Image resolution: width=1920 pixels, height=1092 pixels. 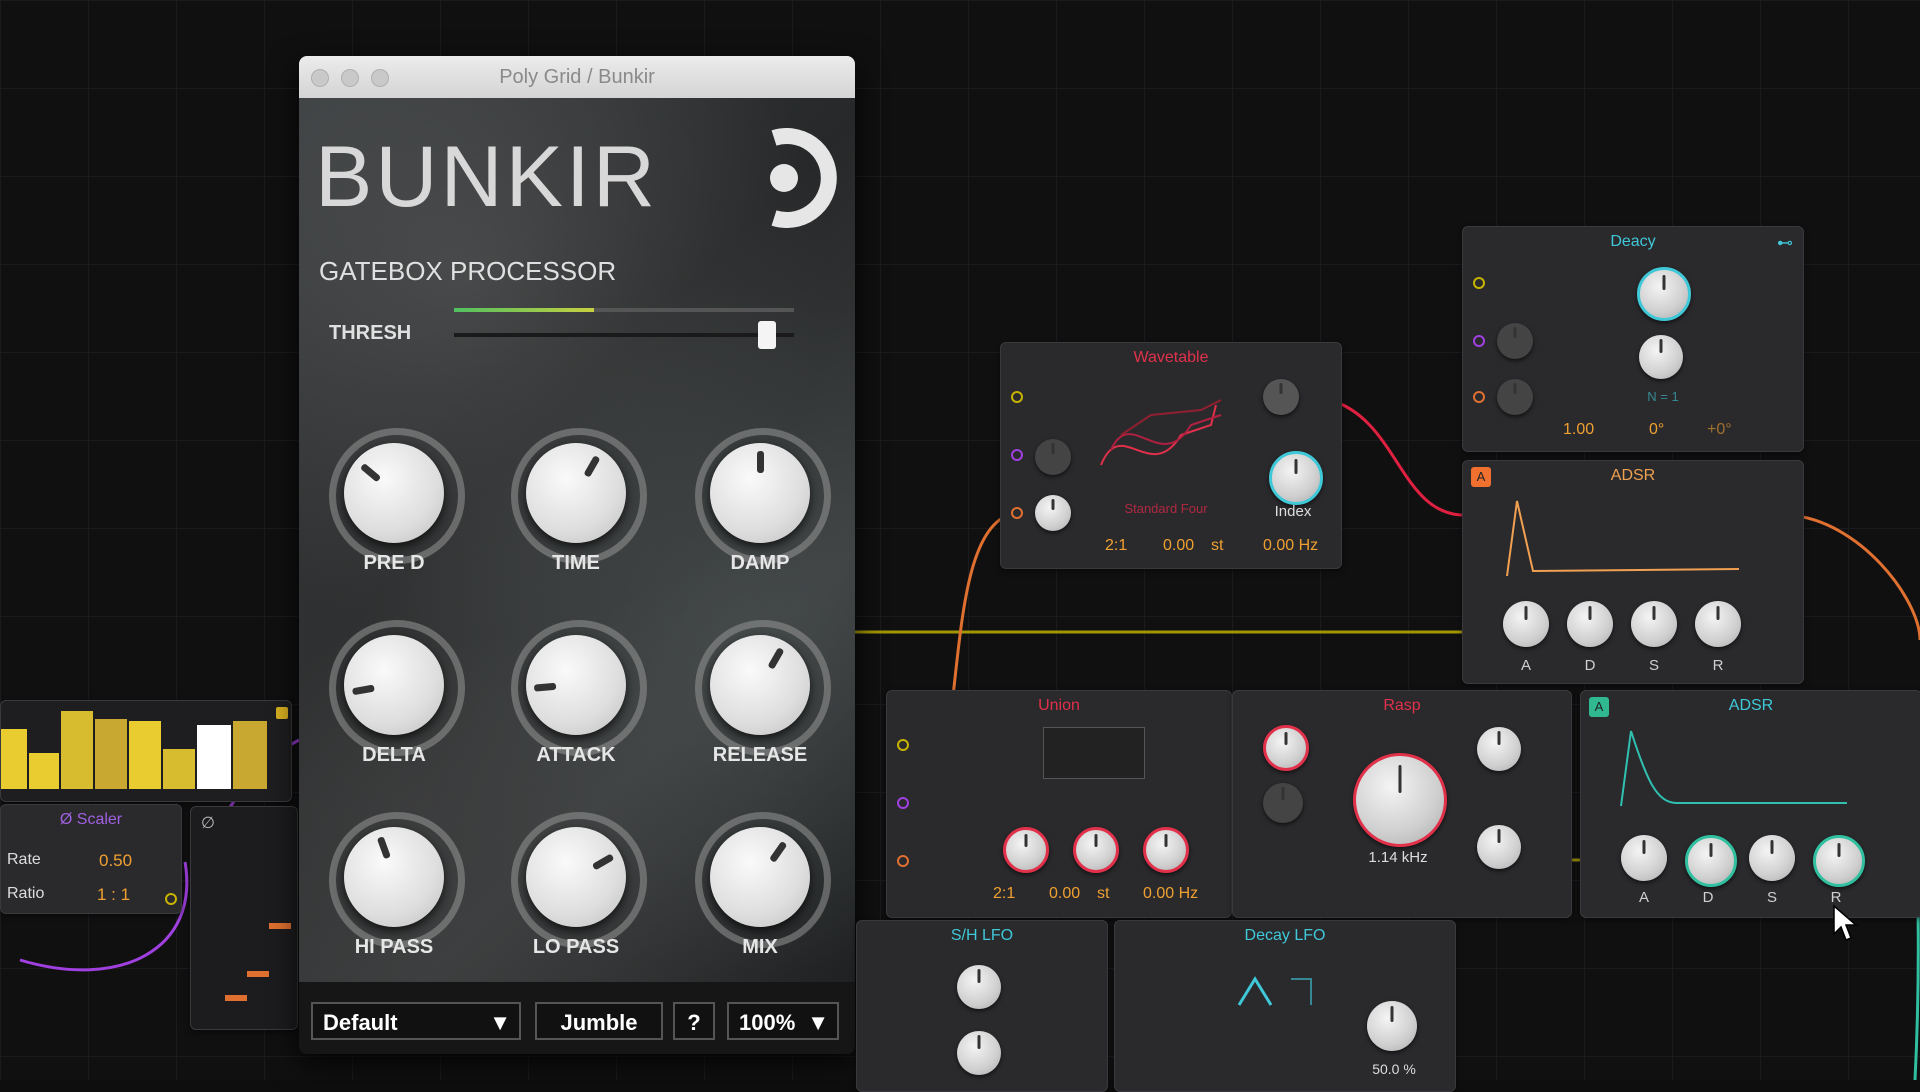 What do you see at coordinates (1398, 857) in the screenshot?
I see `rasp-freq: 1.14 kHz` at bounding box center [1398, 857].